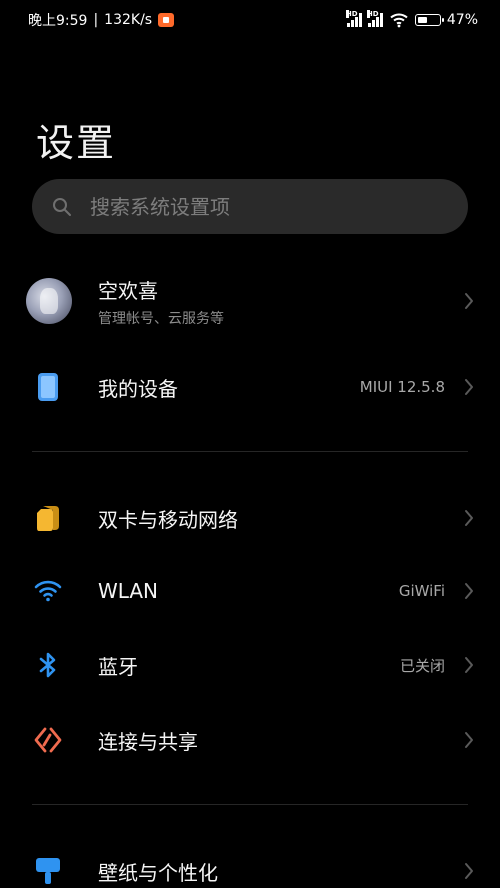 The height and width of the screenshot is (888, 500). Describe the element at coordinates (422, 665) in the screenshot. I see `bluetooth-value: 已关闭` at that location.